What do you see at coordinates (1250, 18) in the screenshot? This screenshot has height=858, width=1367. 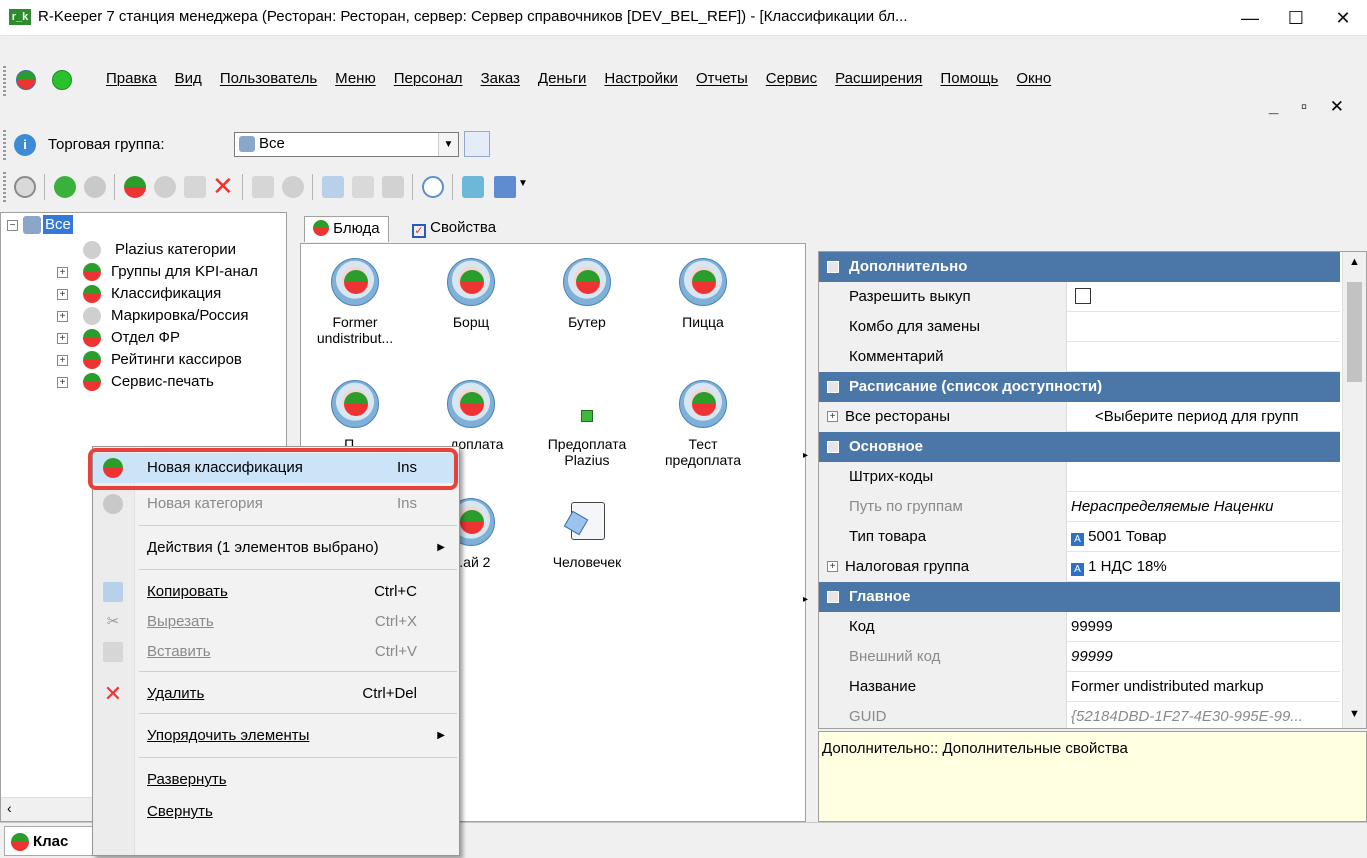 I see `minimize-button: —` at bounding box center [1250, 18].